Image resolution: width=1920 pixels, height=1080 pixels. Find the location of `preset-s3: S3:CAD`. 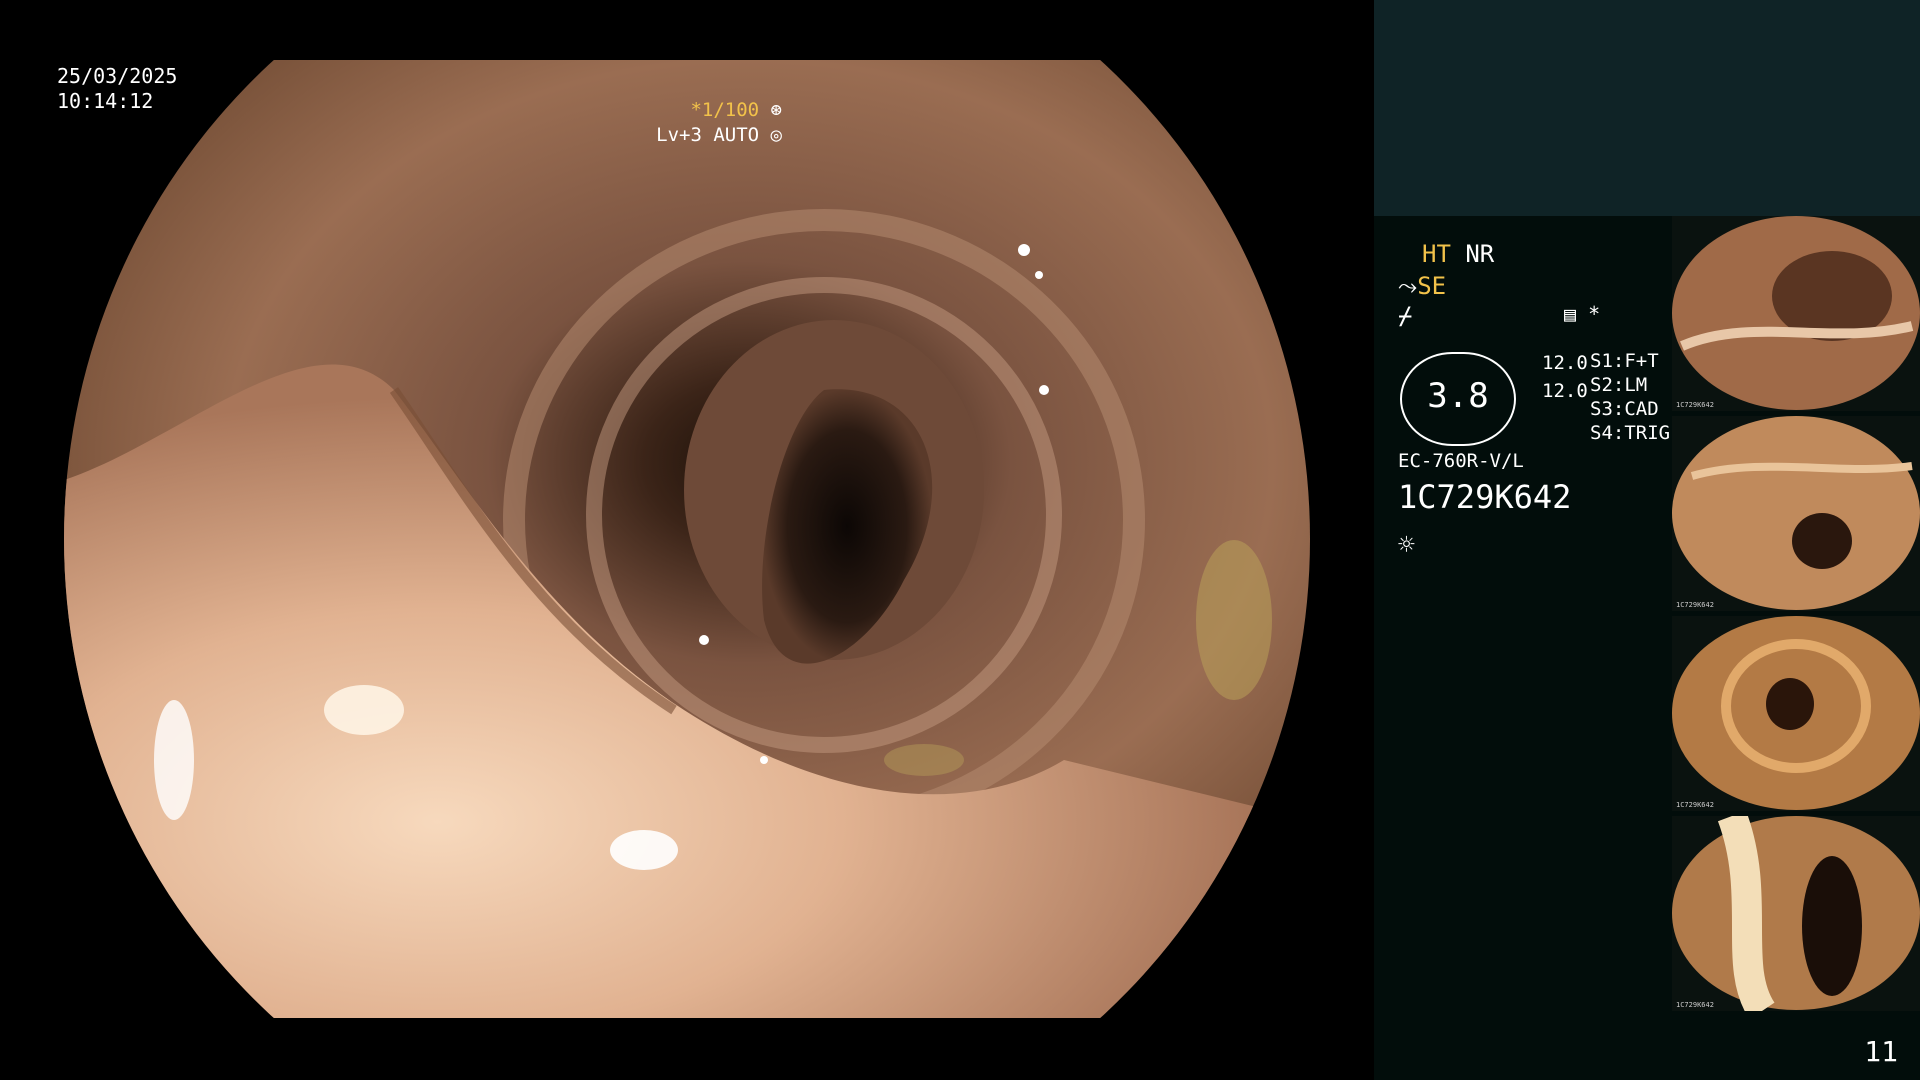

preset-s3: S3:CAD is located at coordinates (1624, 409).